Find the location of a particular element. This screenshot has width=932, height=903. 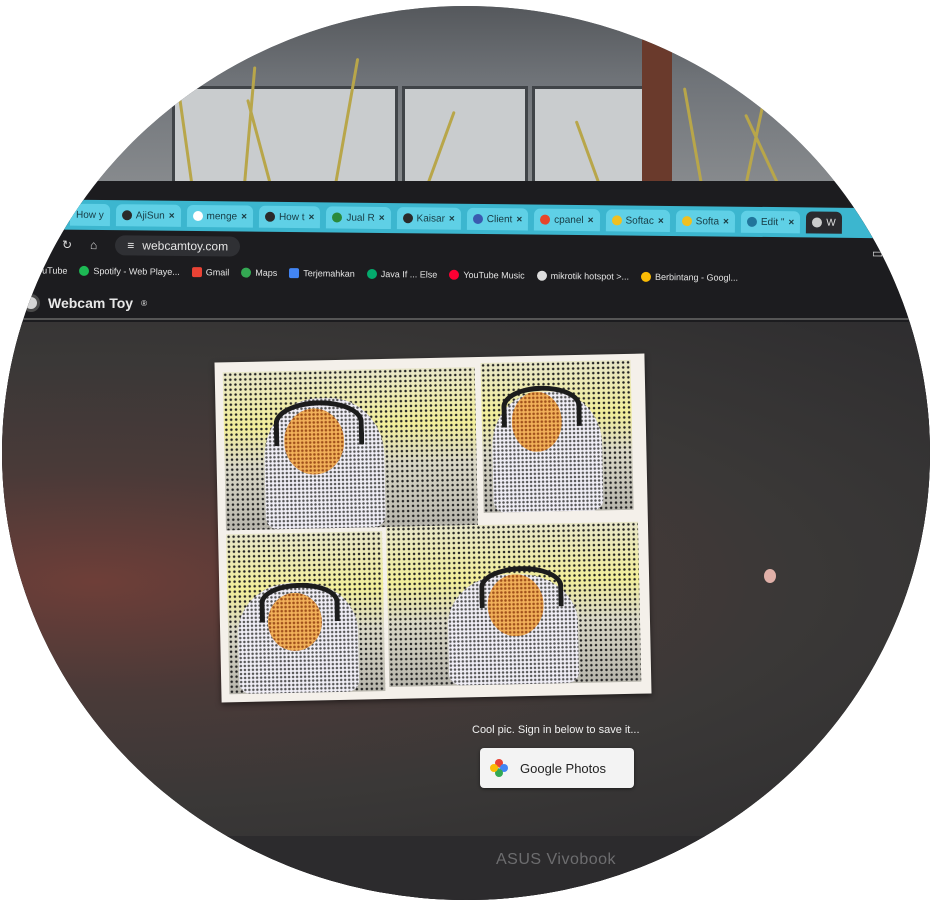

spotify-icon is located at coordinates (84, 270).